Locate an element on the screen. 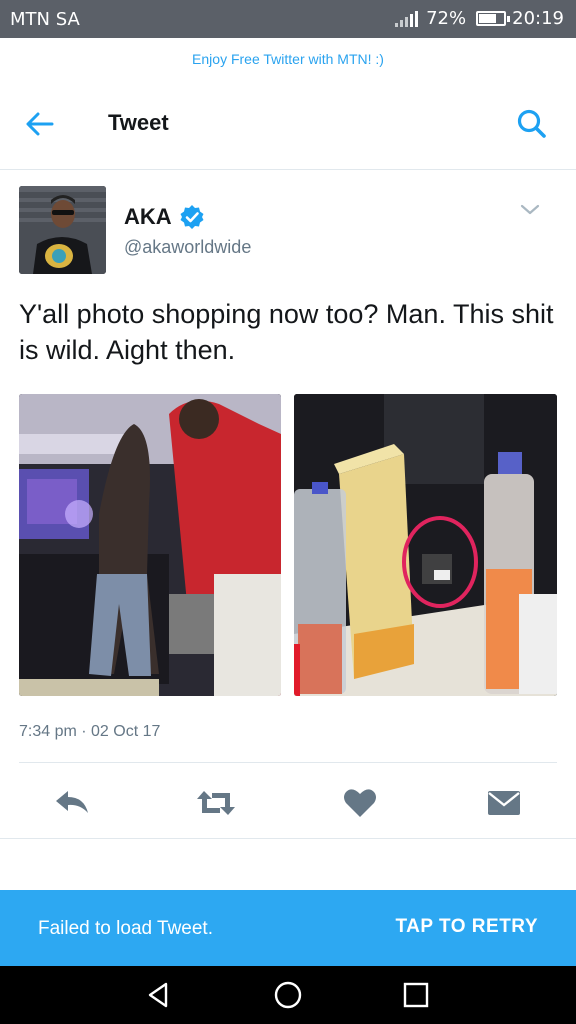 This screenshot has height=1024, width=576. direct-message-button is located at coordinates (504, 803).